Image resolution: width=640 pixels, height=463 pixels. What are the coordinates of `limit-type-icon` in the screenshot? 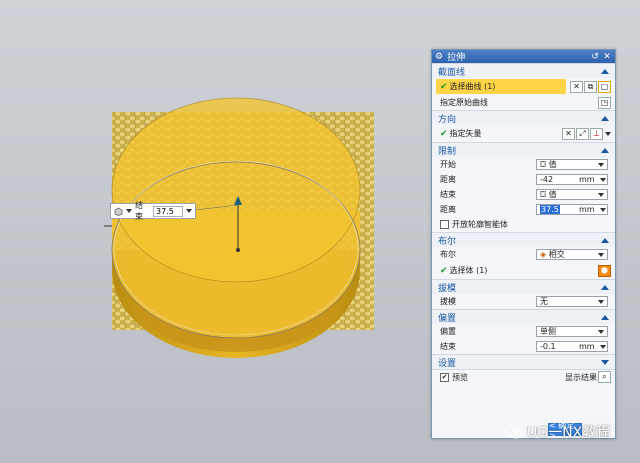 It's located at (118, 211).